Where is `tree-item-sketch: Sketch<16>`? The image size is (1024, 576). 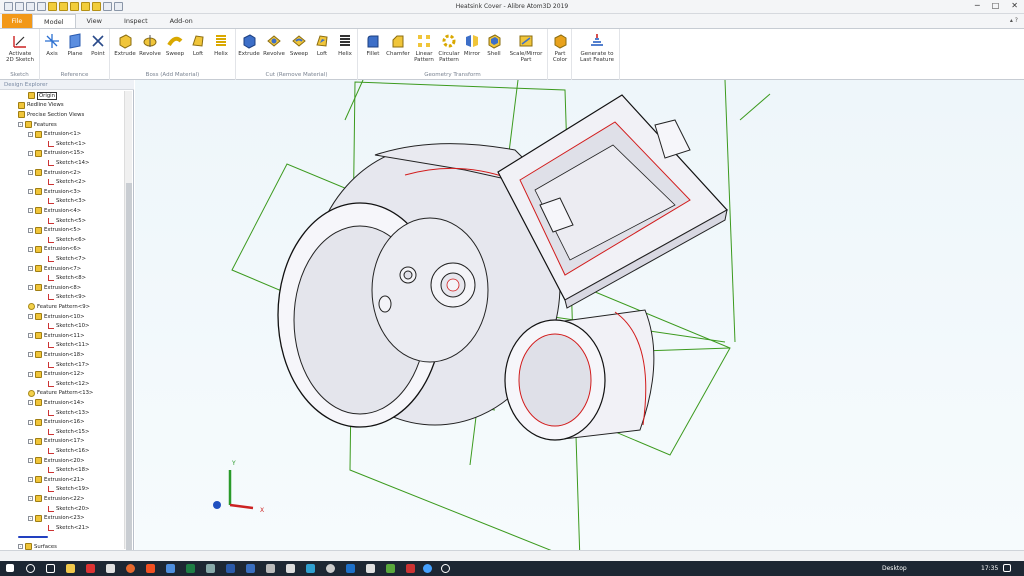 tree-item-sketch: Sketch<16> is located at coordinates (68, 451).